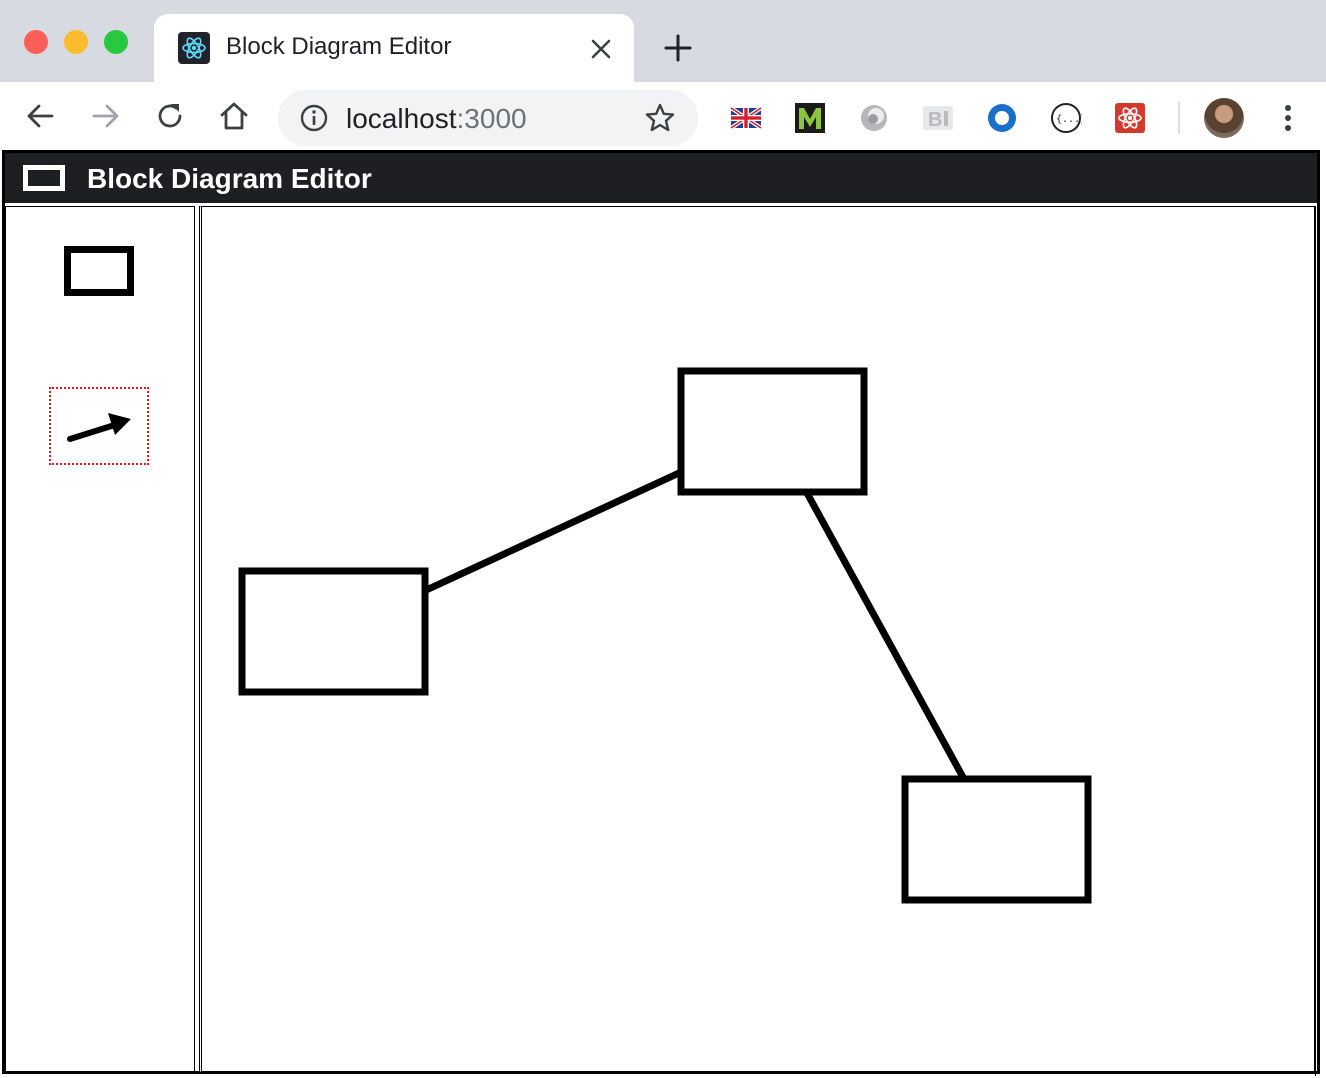 The width and height of the screenshot is (1326, 1078). What do you see at coordinates (660, 118) in the screenshot?
I see `star-icon` at bounding box center [660, 118].